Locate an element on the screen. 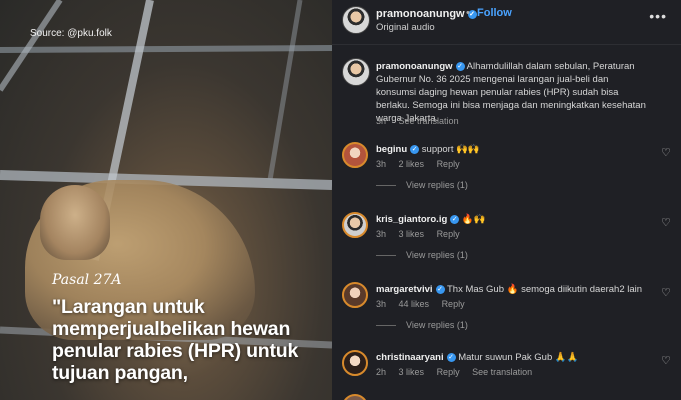  comment-text: christinaaryani ✓ Matur suwun Pak Gub 🙏🙏 is located at coordinates (477, 357).